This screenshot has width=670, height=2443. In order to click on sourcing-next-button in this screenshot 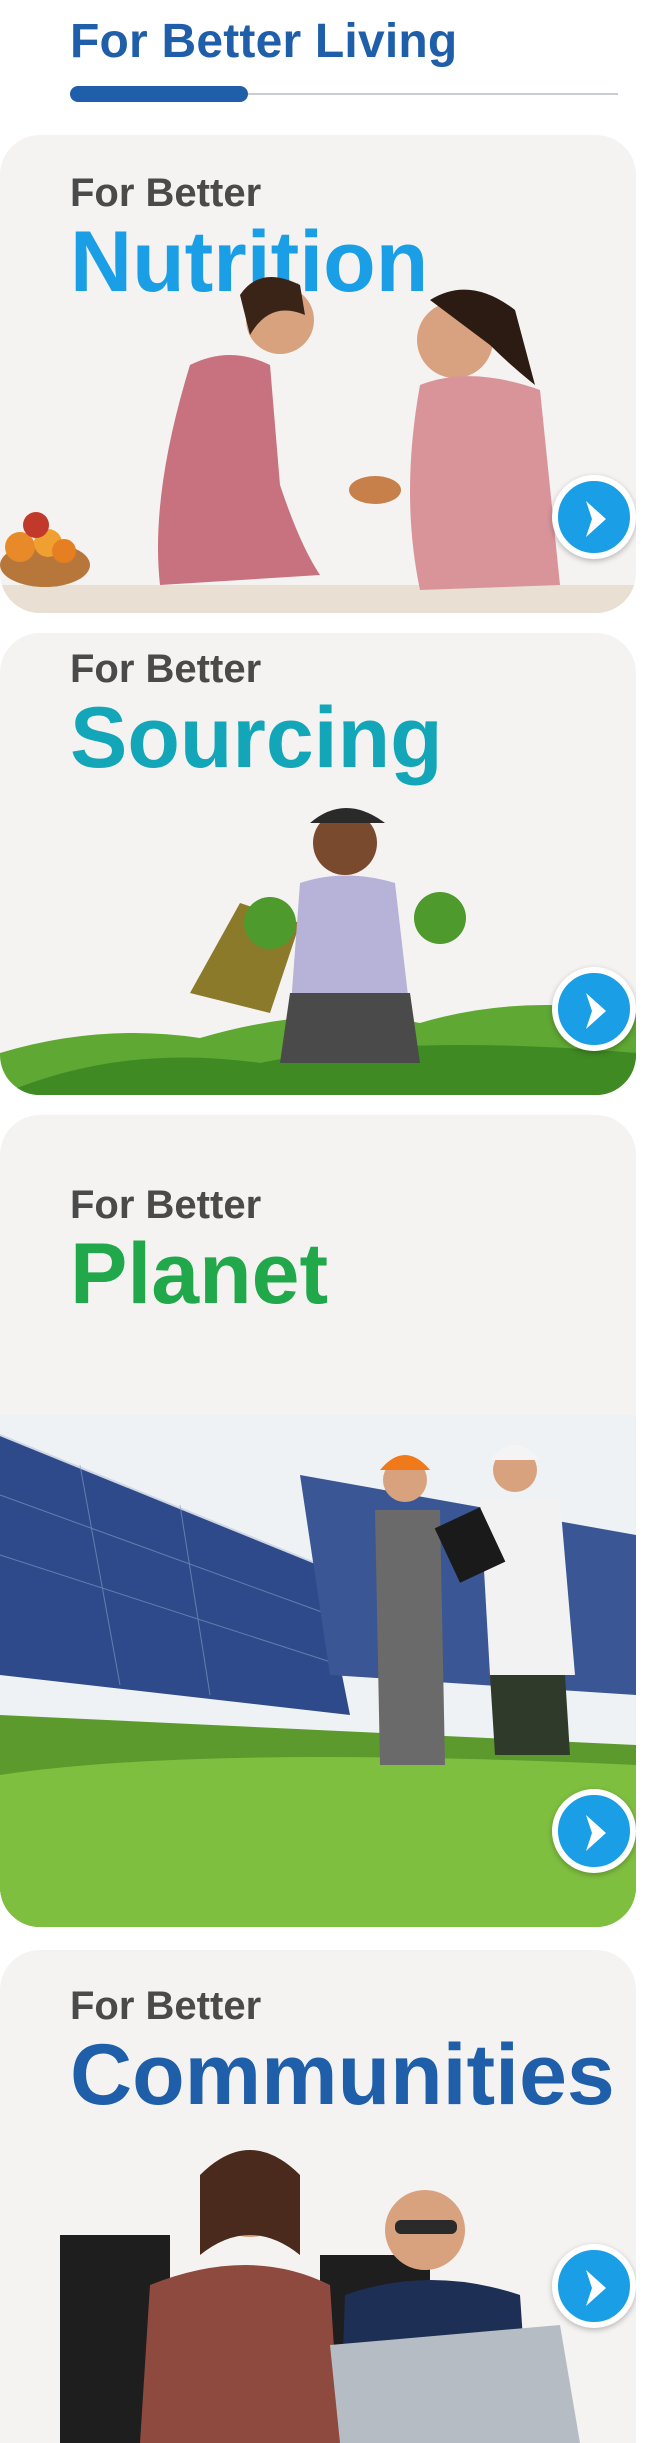, I will do `click(594, 1009)`.